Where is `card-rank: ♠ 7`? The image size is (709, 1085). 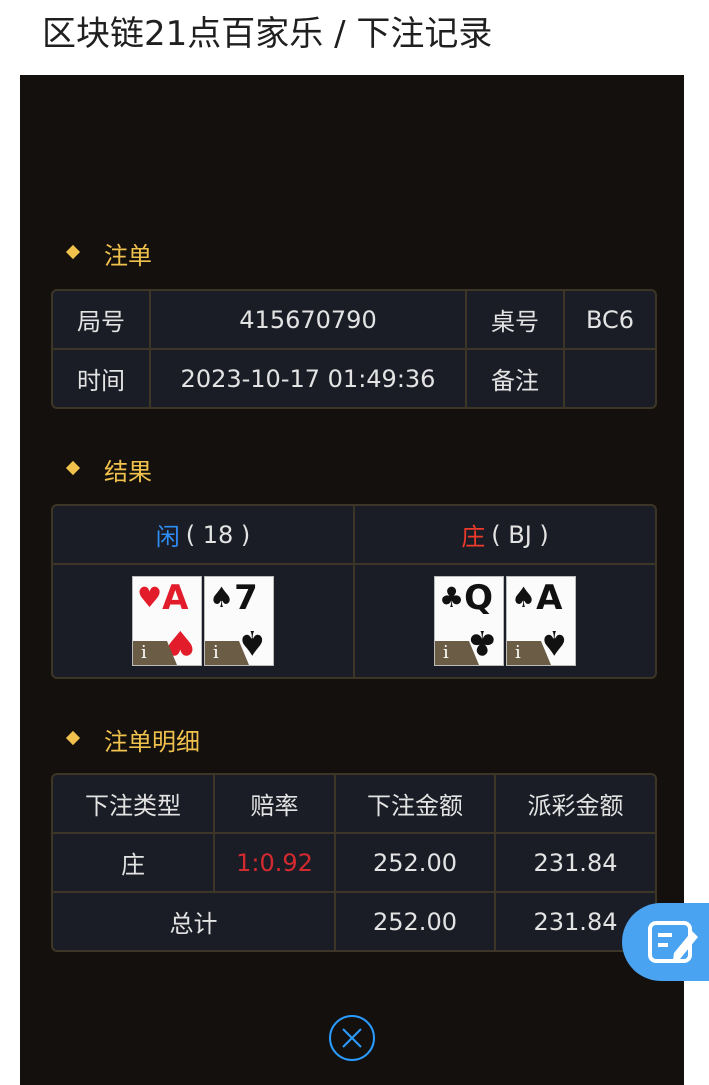
card-rank: ♠ 7 is located at coordinates (233, 598).